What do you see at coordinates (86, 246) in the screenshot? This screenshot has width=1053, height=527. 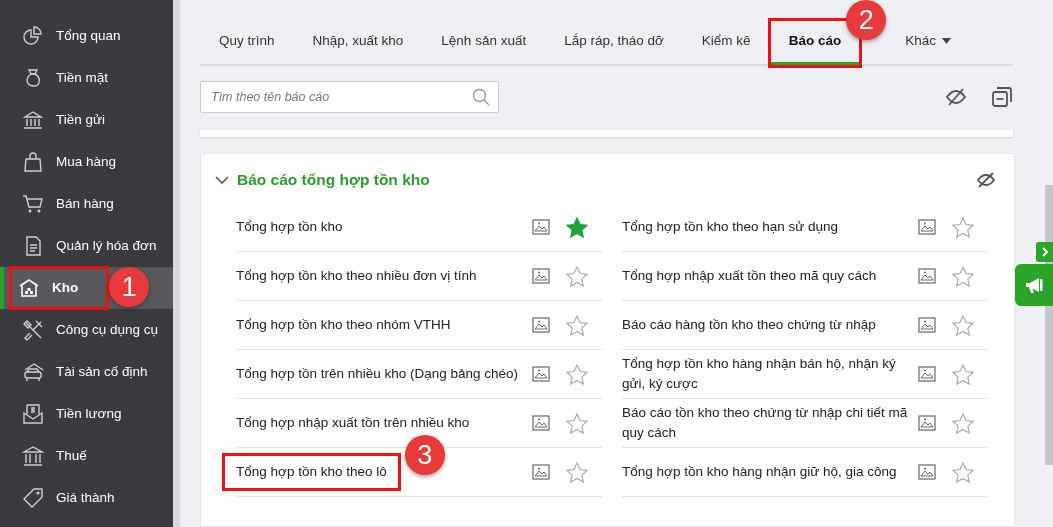 I see `sidebar-item: Quản lý hóa đơn` at bounding box center [86, 246].